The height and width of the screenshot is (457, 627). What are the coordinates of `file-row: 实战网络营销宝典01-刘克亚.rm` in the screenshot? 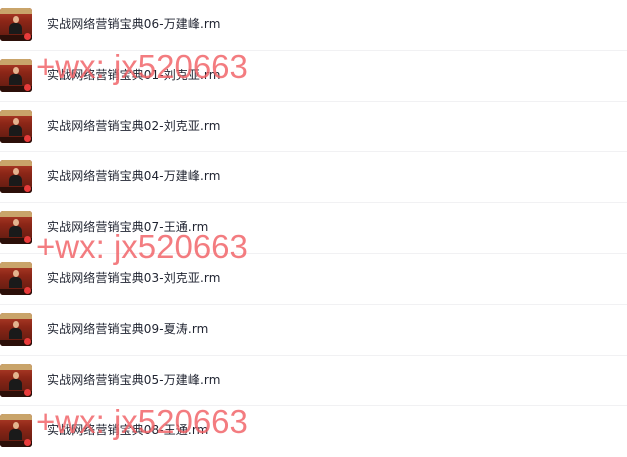 It's located at (313, 76).